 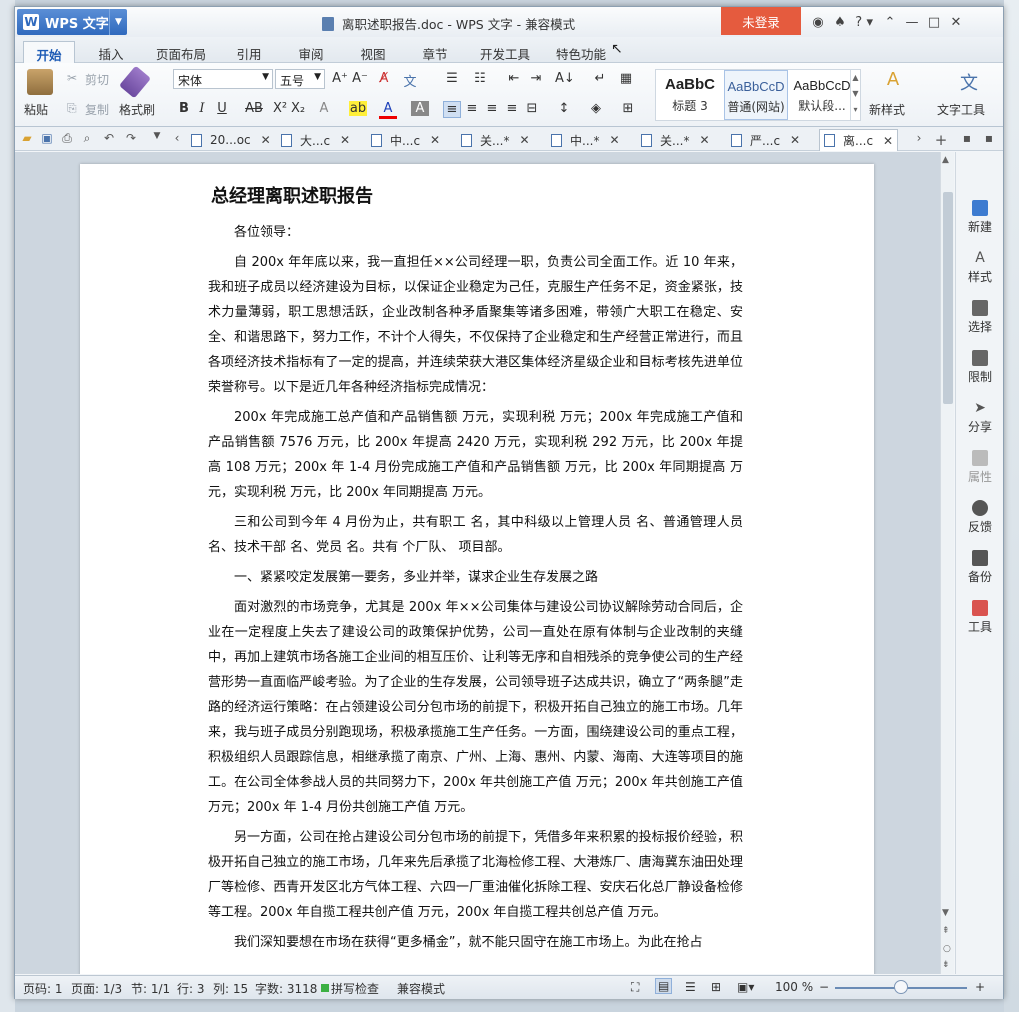 What do you see at coordinates (87, 139) in the screenshot?
I see `print-preview-icon: ⌕` at bounding box center [87, 139].